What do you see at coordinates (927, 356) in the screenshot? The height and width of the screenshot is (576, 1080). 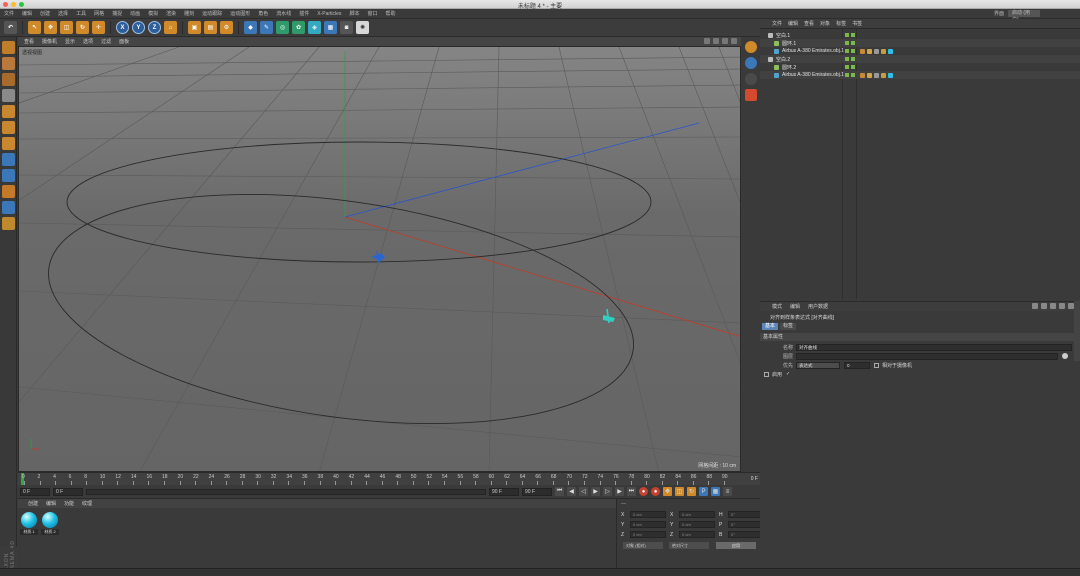 I see `layer-field` at bounding box center [927, 356].